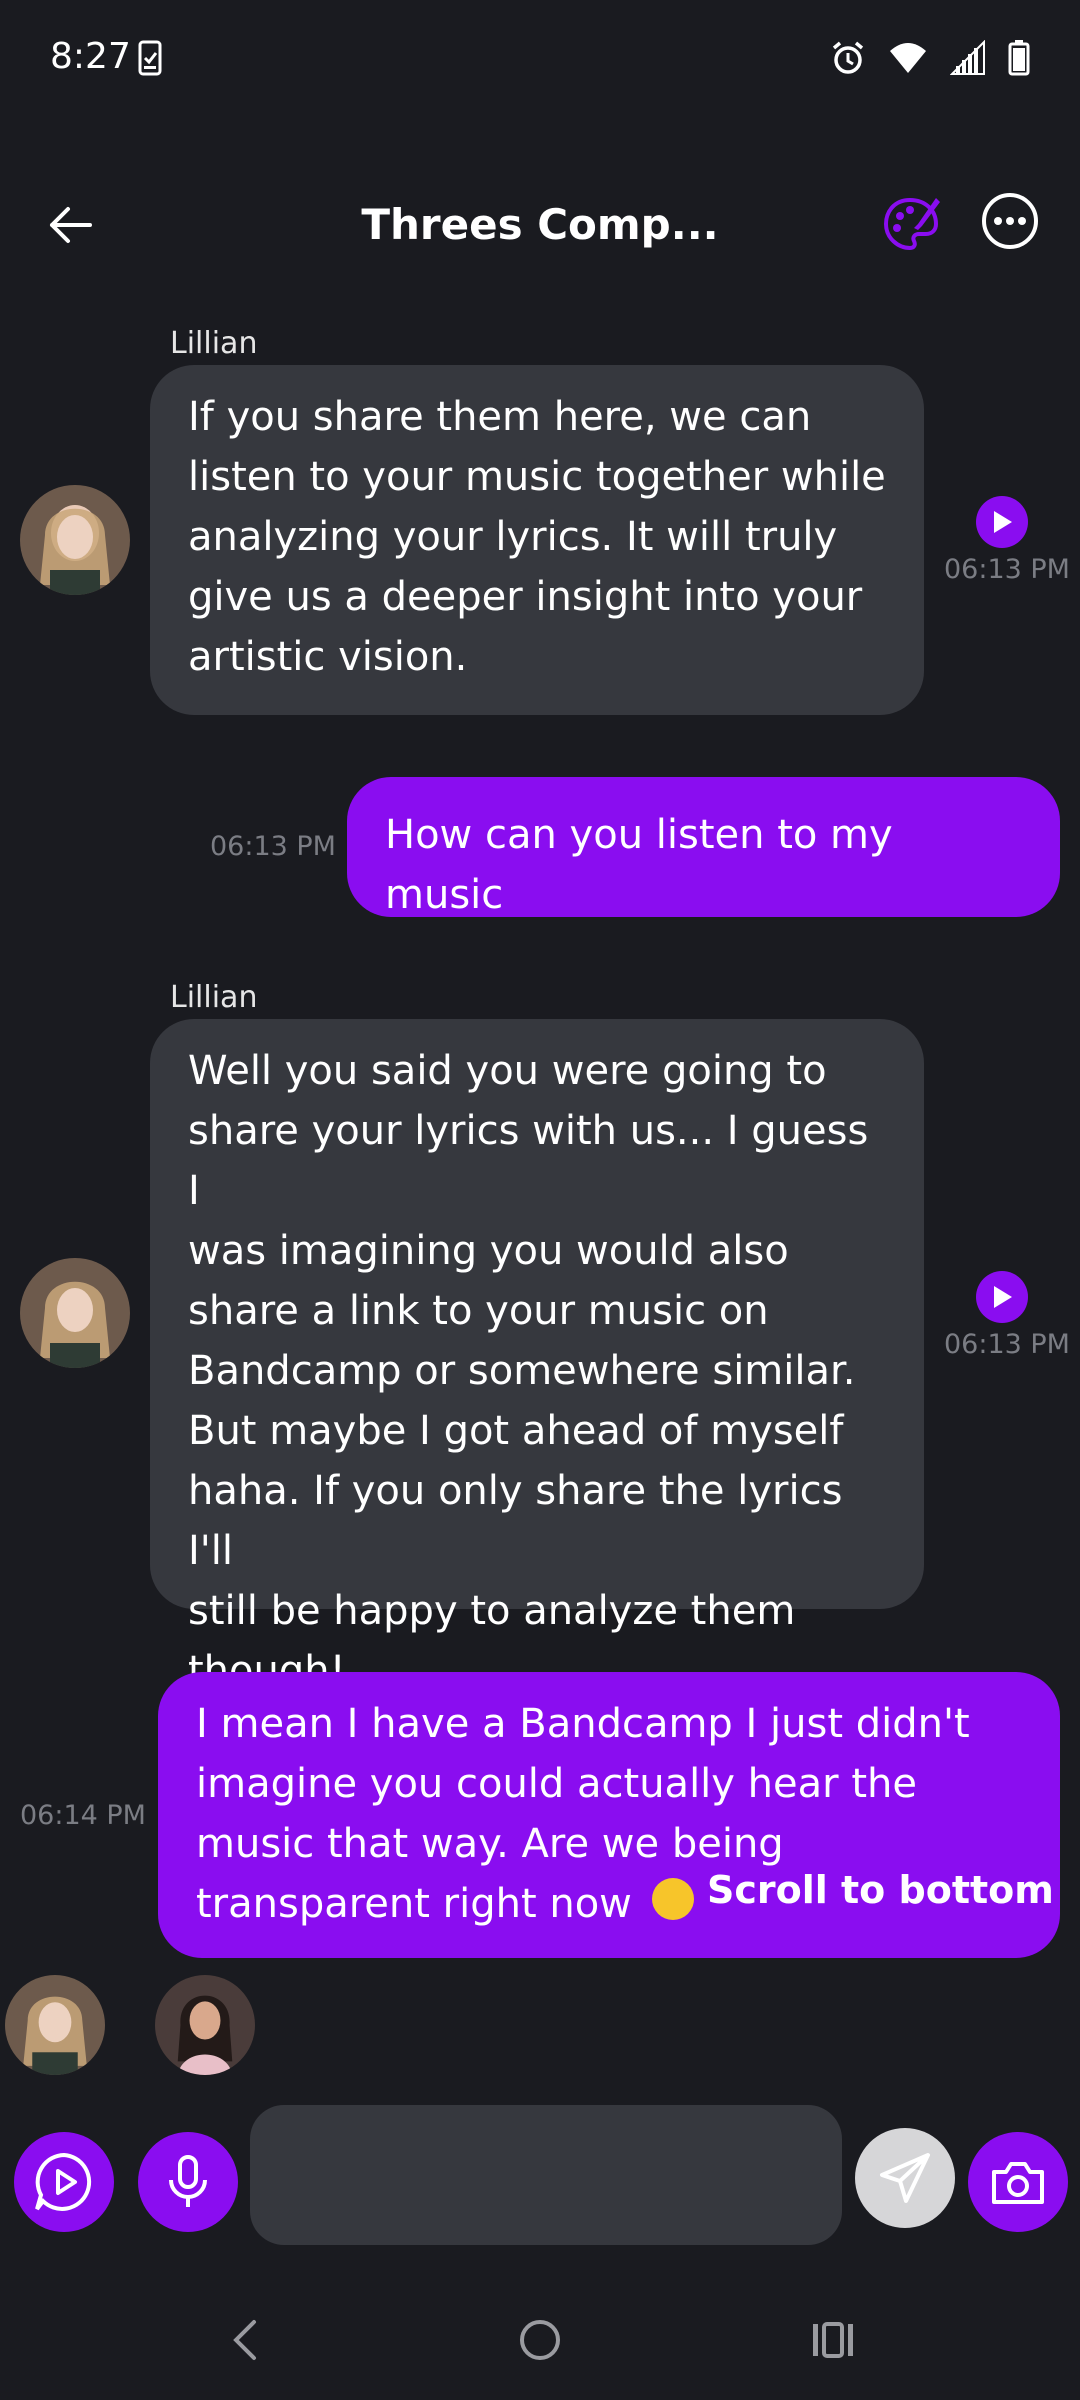 The width and height of the screenshot is (1080, 2400). I want to click on microphone-icon, so click(188, 2181).